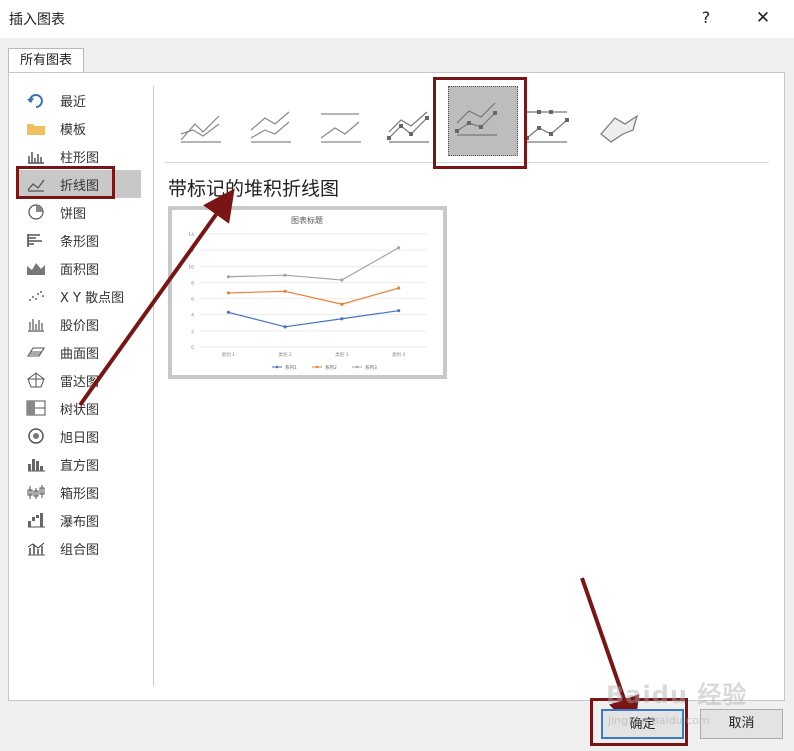 The width and height of the screenshot is (794, 751). I want to click on histogram-chart-icon, so click(36, 464).